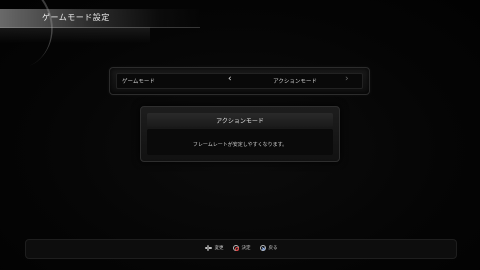  I want to click on cross-button-icon, so click(262, 248).